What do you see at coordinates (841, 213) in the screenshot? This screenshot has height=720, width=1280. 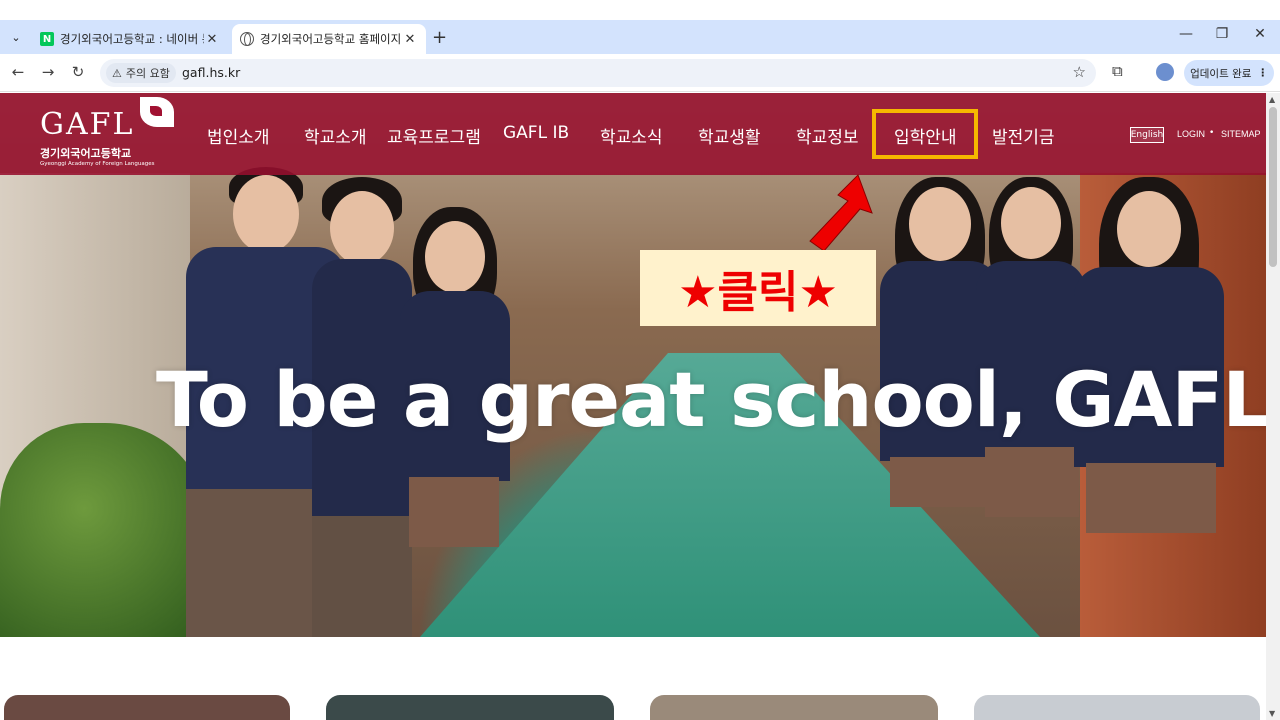 I see `red-arrow-icon` at bounding box center [841, 213].